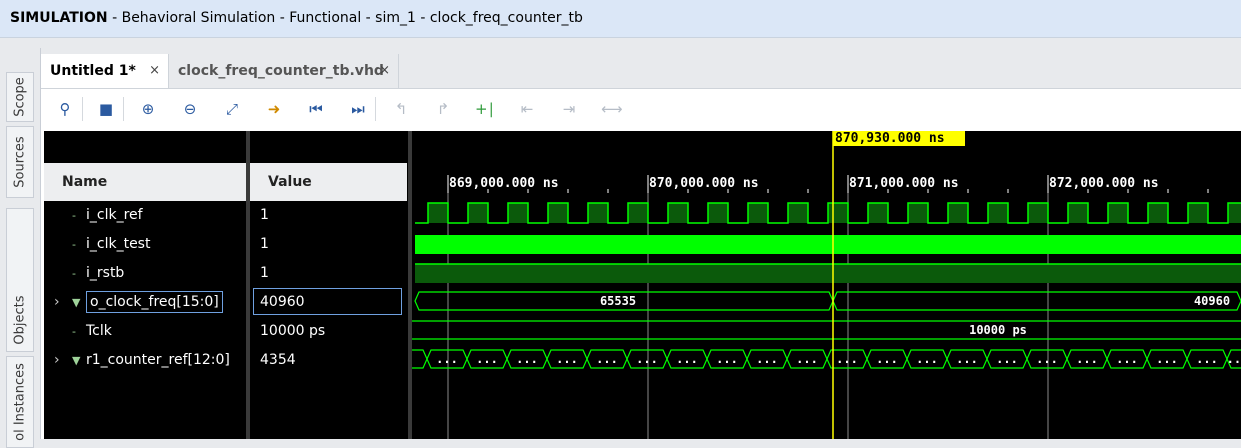 Image resolution: width=1241 pixels, height=448 pixels. What do you see at coordinates (65, 109) in the screenshot?
I see `search-icon: ⚲` at bounding box center [65, 109].